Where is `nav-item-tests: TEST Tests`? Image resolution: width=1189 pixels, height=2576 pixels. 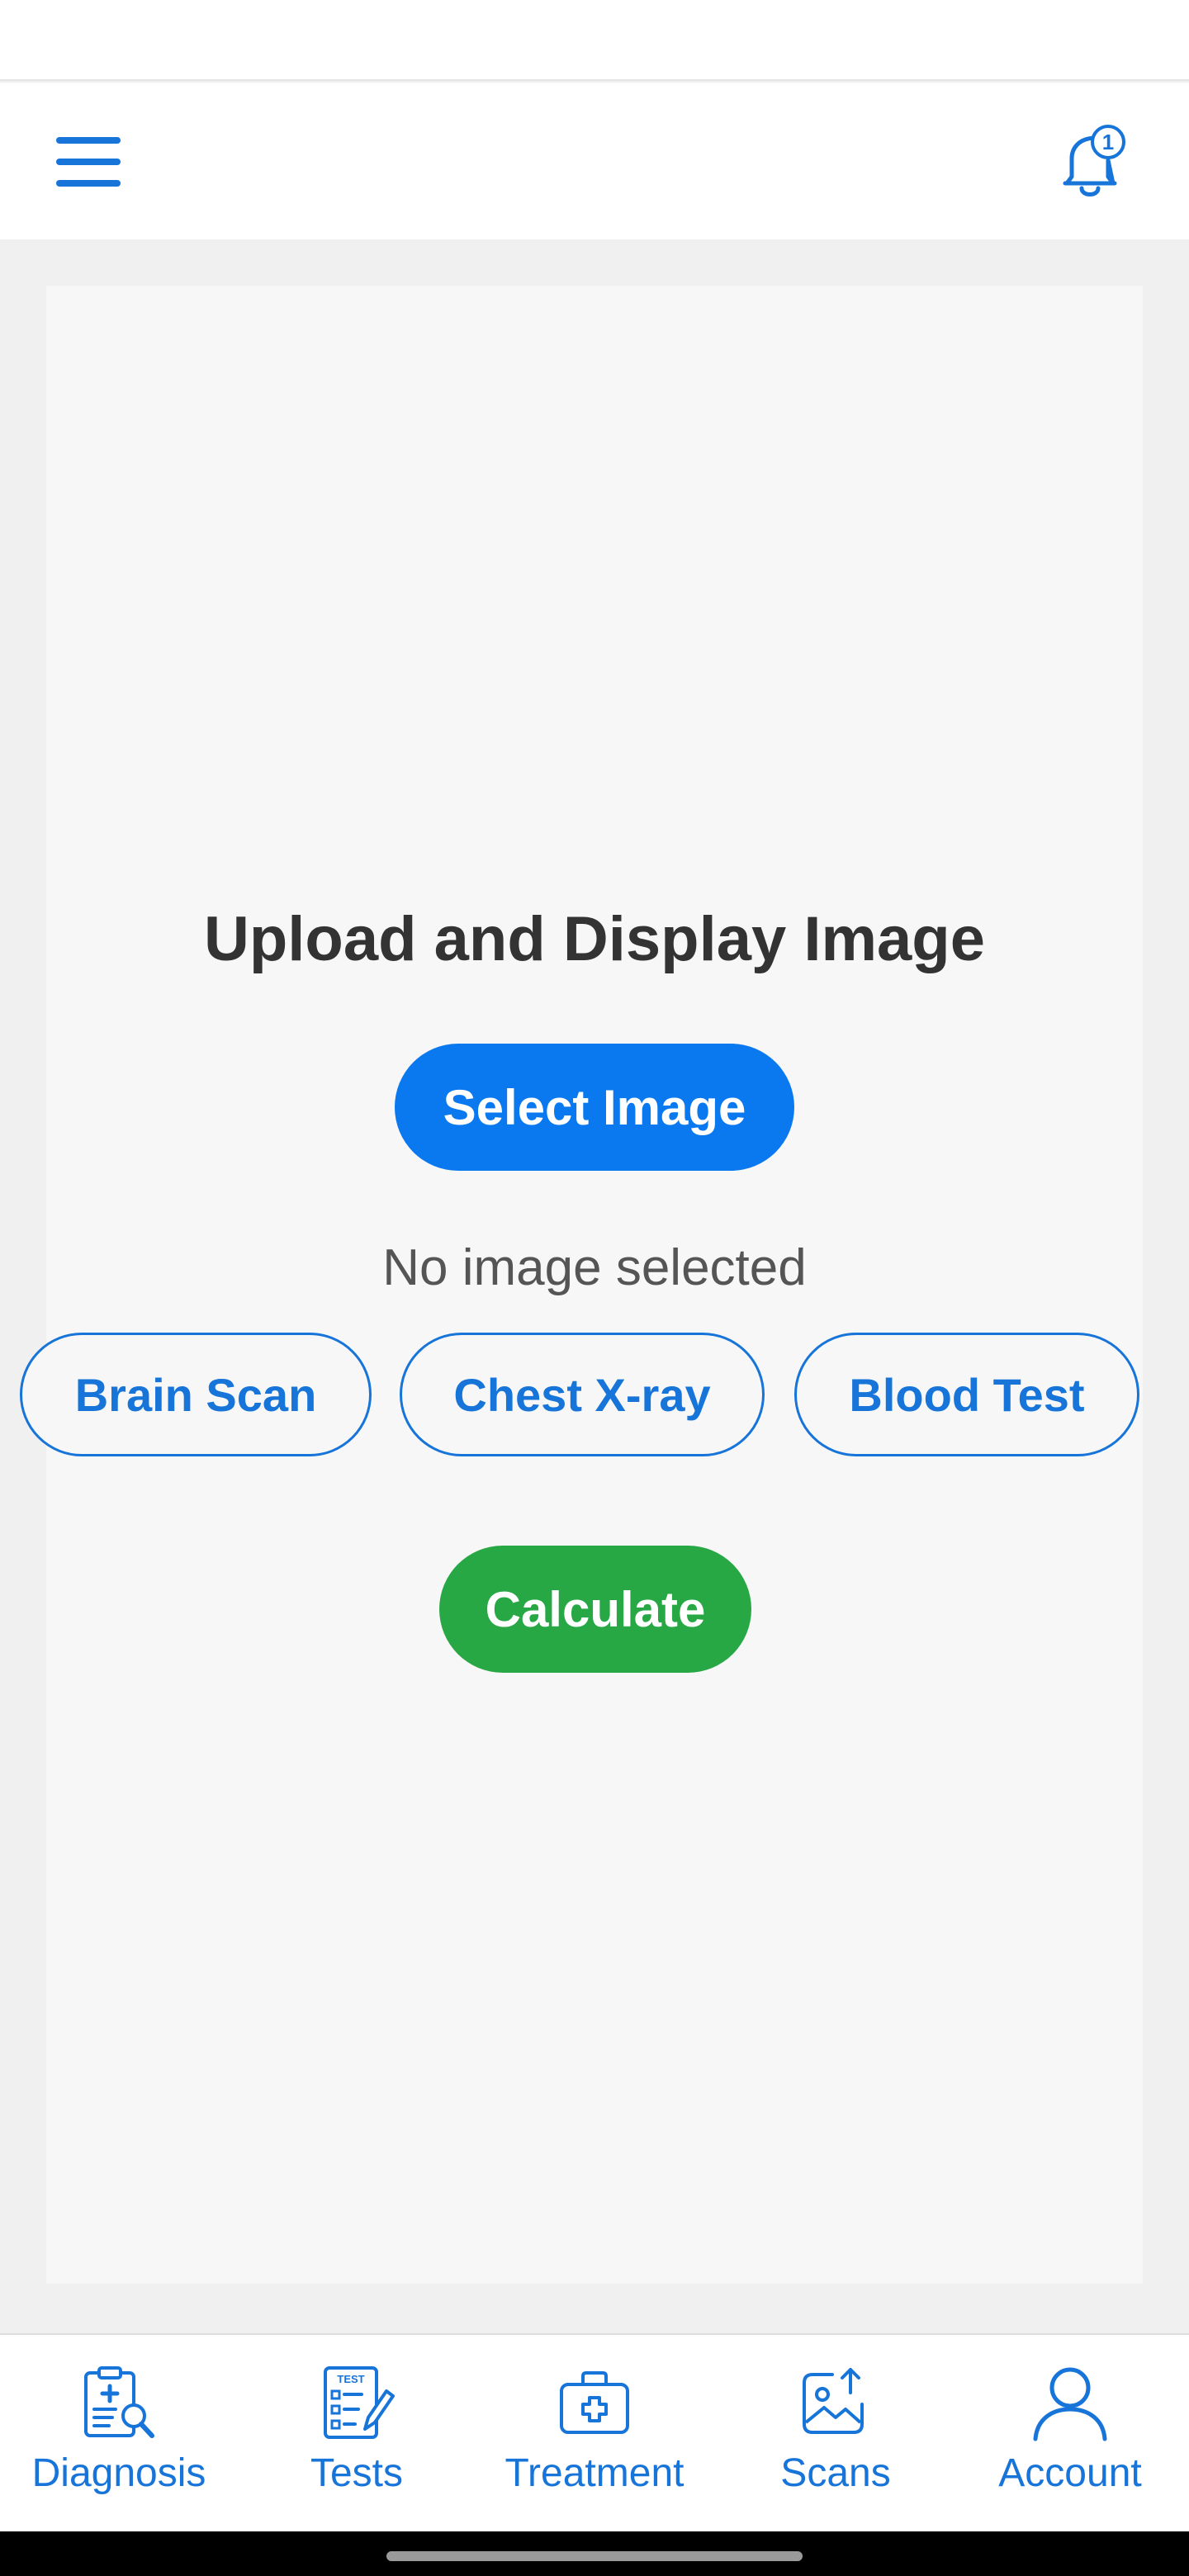
nav-item-tests: TEST Tests is located at coordinates (356, 2434).